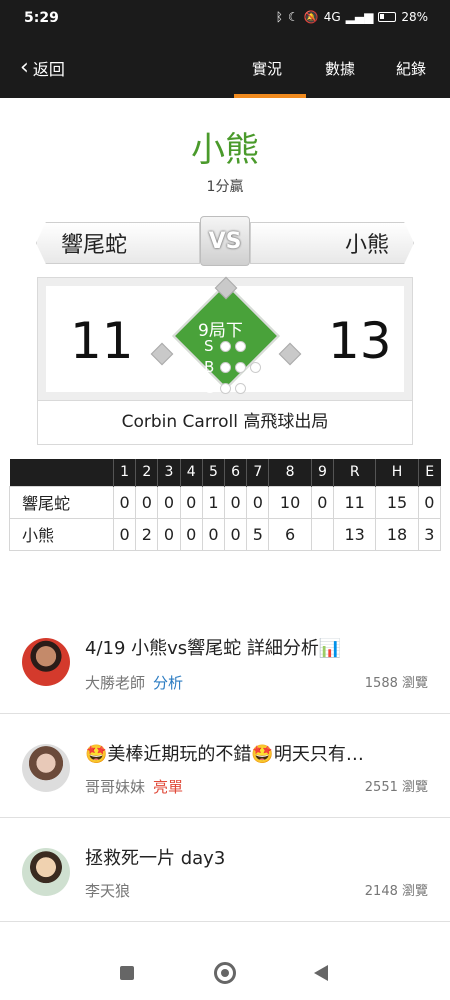 Image resolution: width=450 pixels, height=1000 pixels. What do you see at coordinates (360, 341) in the screenshot?
I see `home-score: 13` at bounding box center [360, 341].